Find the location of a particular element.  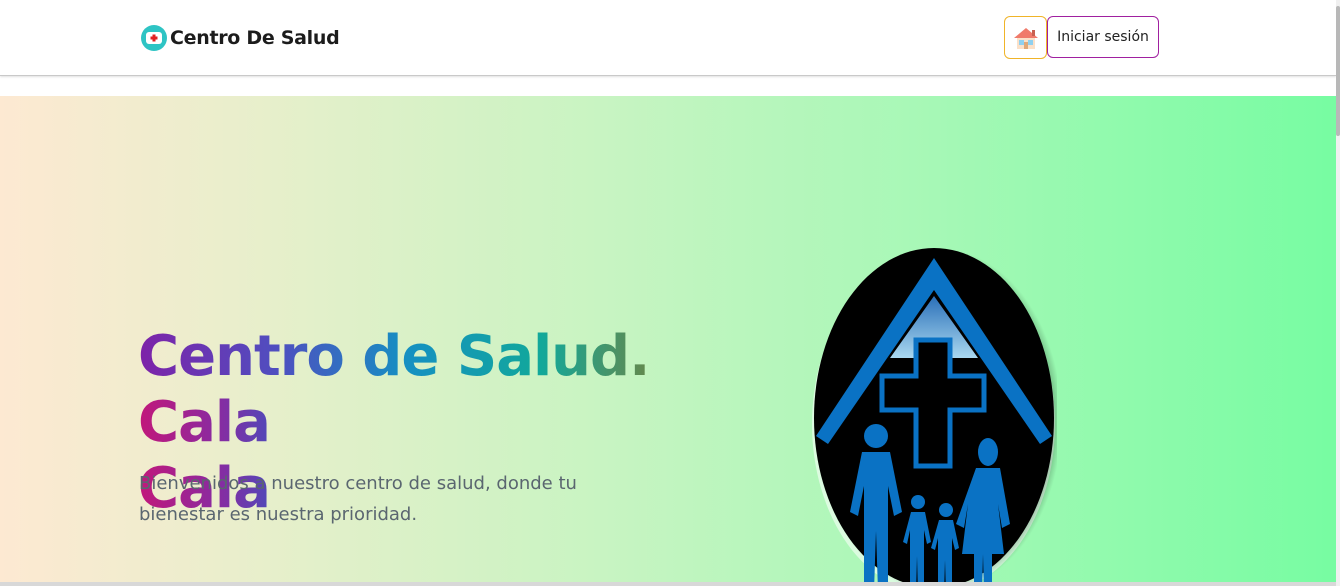

home-button is located at coordinates (1025, 37).